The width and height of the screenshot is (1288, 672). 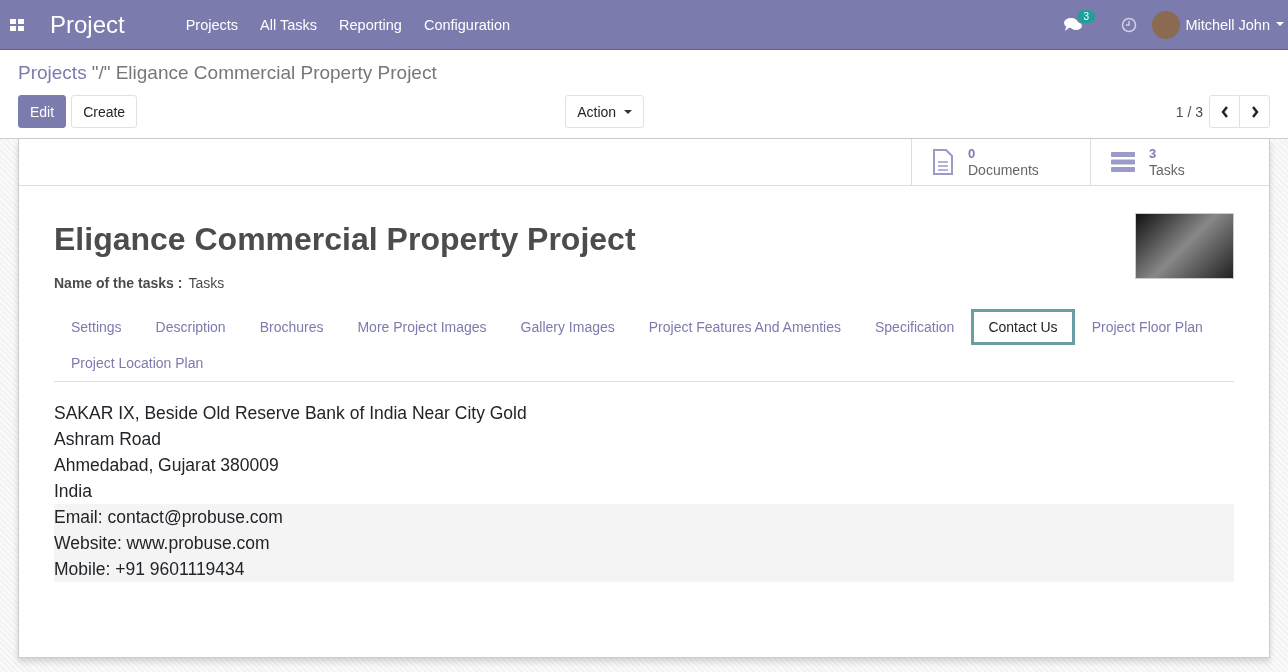 What do you see at coordinates (168, 517) in the screenshot?
I see `contact-detail: Email: contact@probuse.com` at bounding box center [168, 517].